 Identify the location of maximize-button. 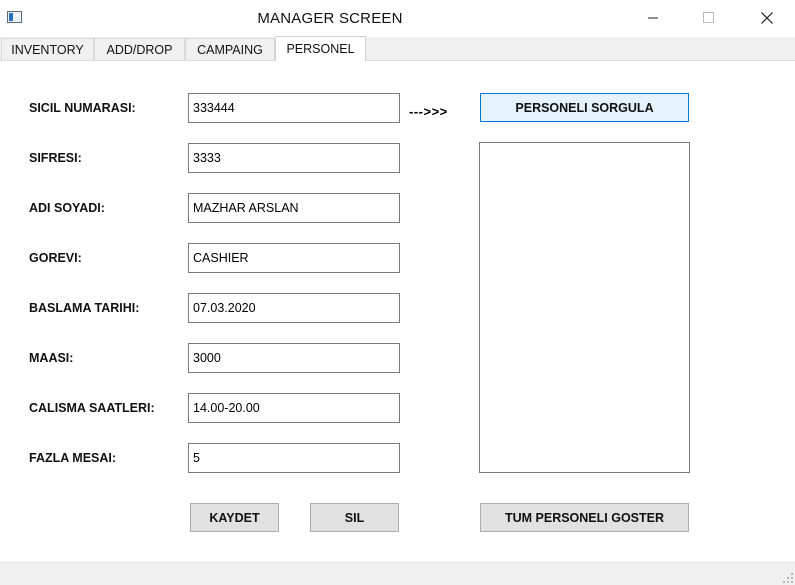
(709, 18).